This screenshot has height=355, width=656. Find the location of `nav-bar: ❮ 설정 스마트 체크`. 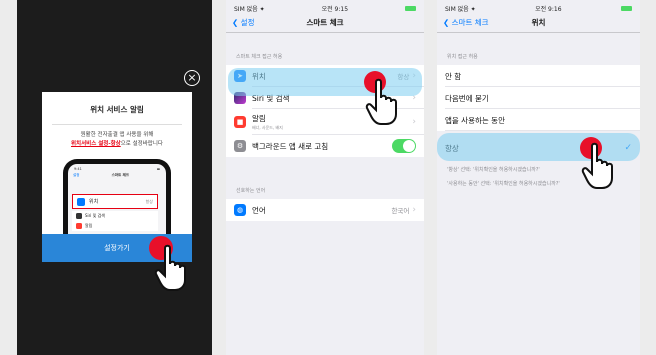

nav-bar: ❮ 설정 스마트 체크 is located at coordinates (325, 22).